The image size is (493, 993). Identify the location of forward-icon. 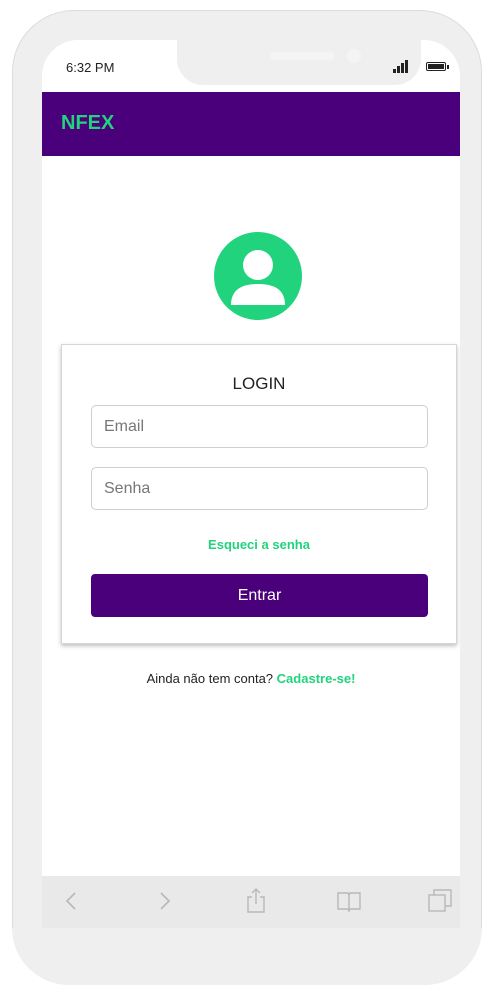
(164, 901).